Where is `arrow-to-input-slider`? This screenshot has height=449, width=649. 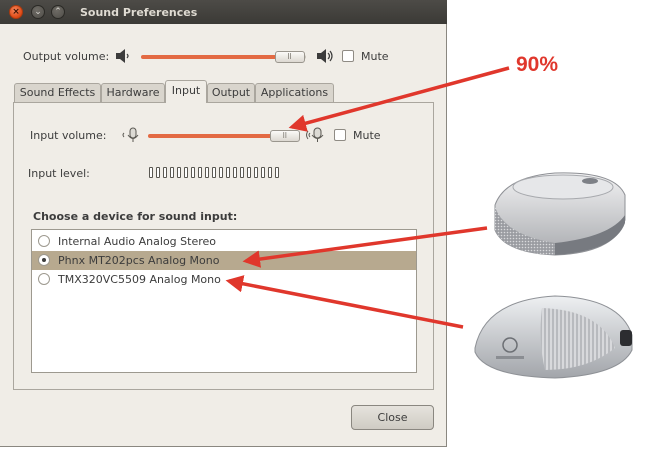 arrow-to-input-slider is located at coordinates (399, 99).